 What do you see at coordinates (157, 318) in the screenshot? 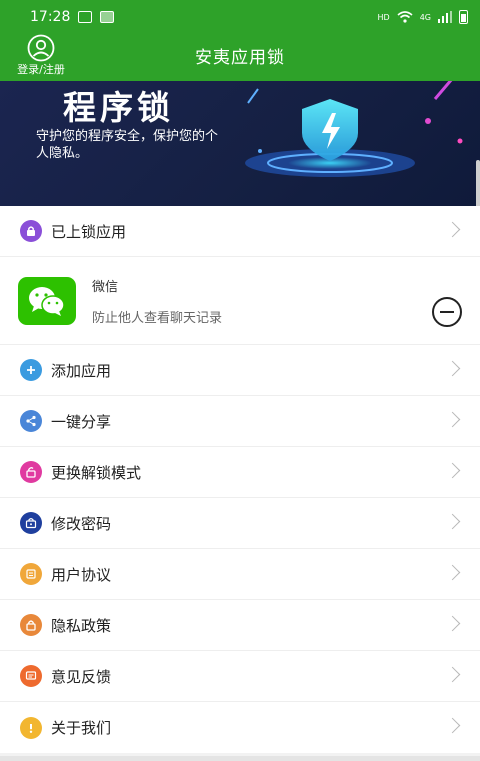
I see `locked-app-description: 防止他人查看聊天记录` at bounding box center [157, 318].